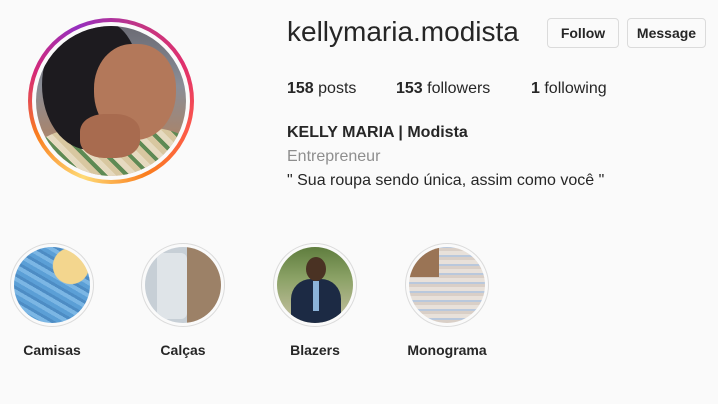  I want to click on highlight-calcas: Calças, so click(183, 300).